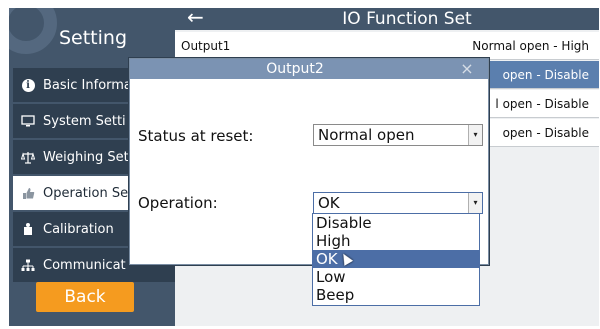 The width and height of the screenshot is (600, 329). I want to click on dropdown-option-ok: OK, so click(396, 259).